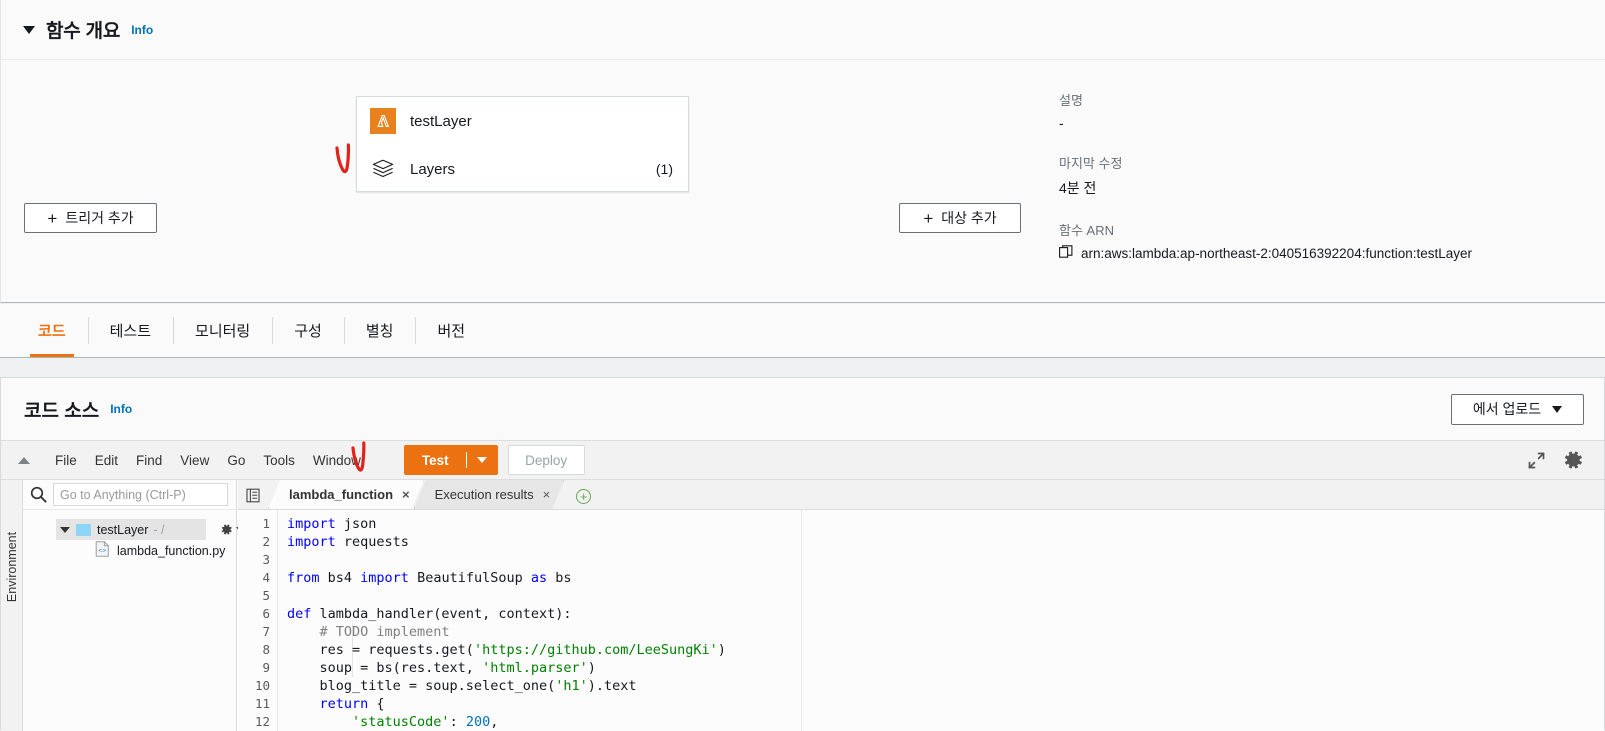  What do you see at coordinates (83, 529) in the screenshot?
I see `folder-icon` at bounding box center [83, 529].